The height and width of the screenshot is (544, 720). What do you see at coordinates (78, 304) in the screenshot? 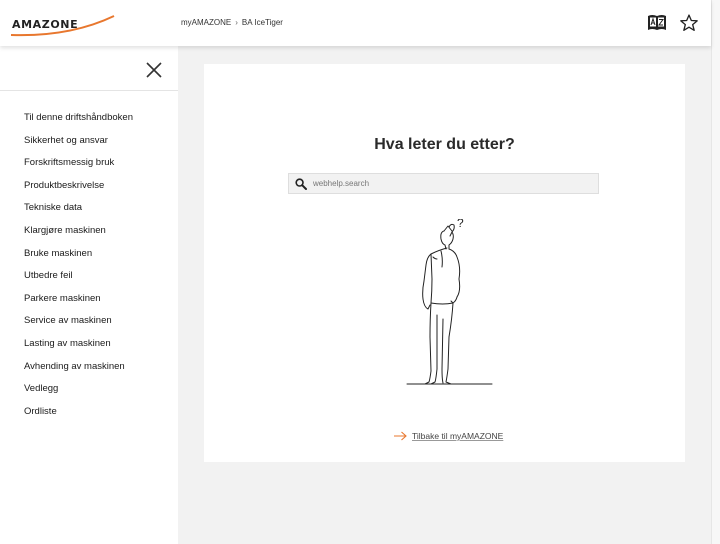
I see `sidebar-item-parkere-maskinen: Parkere maskinen` at bounding box center [78, 304].